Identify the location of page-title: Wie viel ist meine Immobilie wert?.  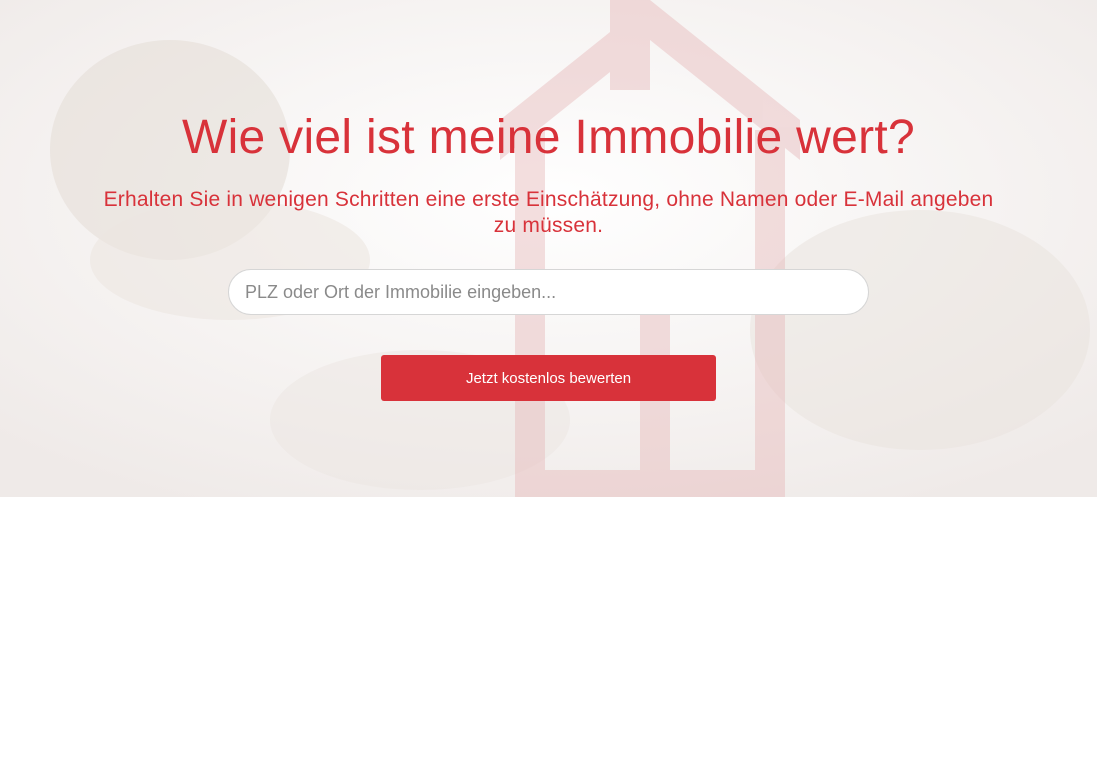
(548, 137).